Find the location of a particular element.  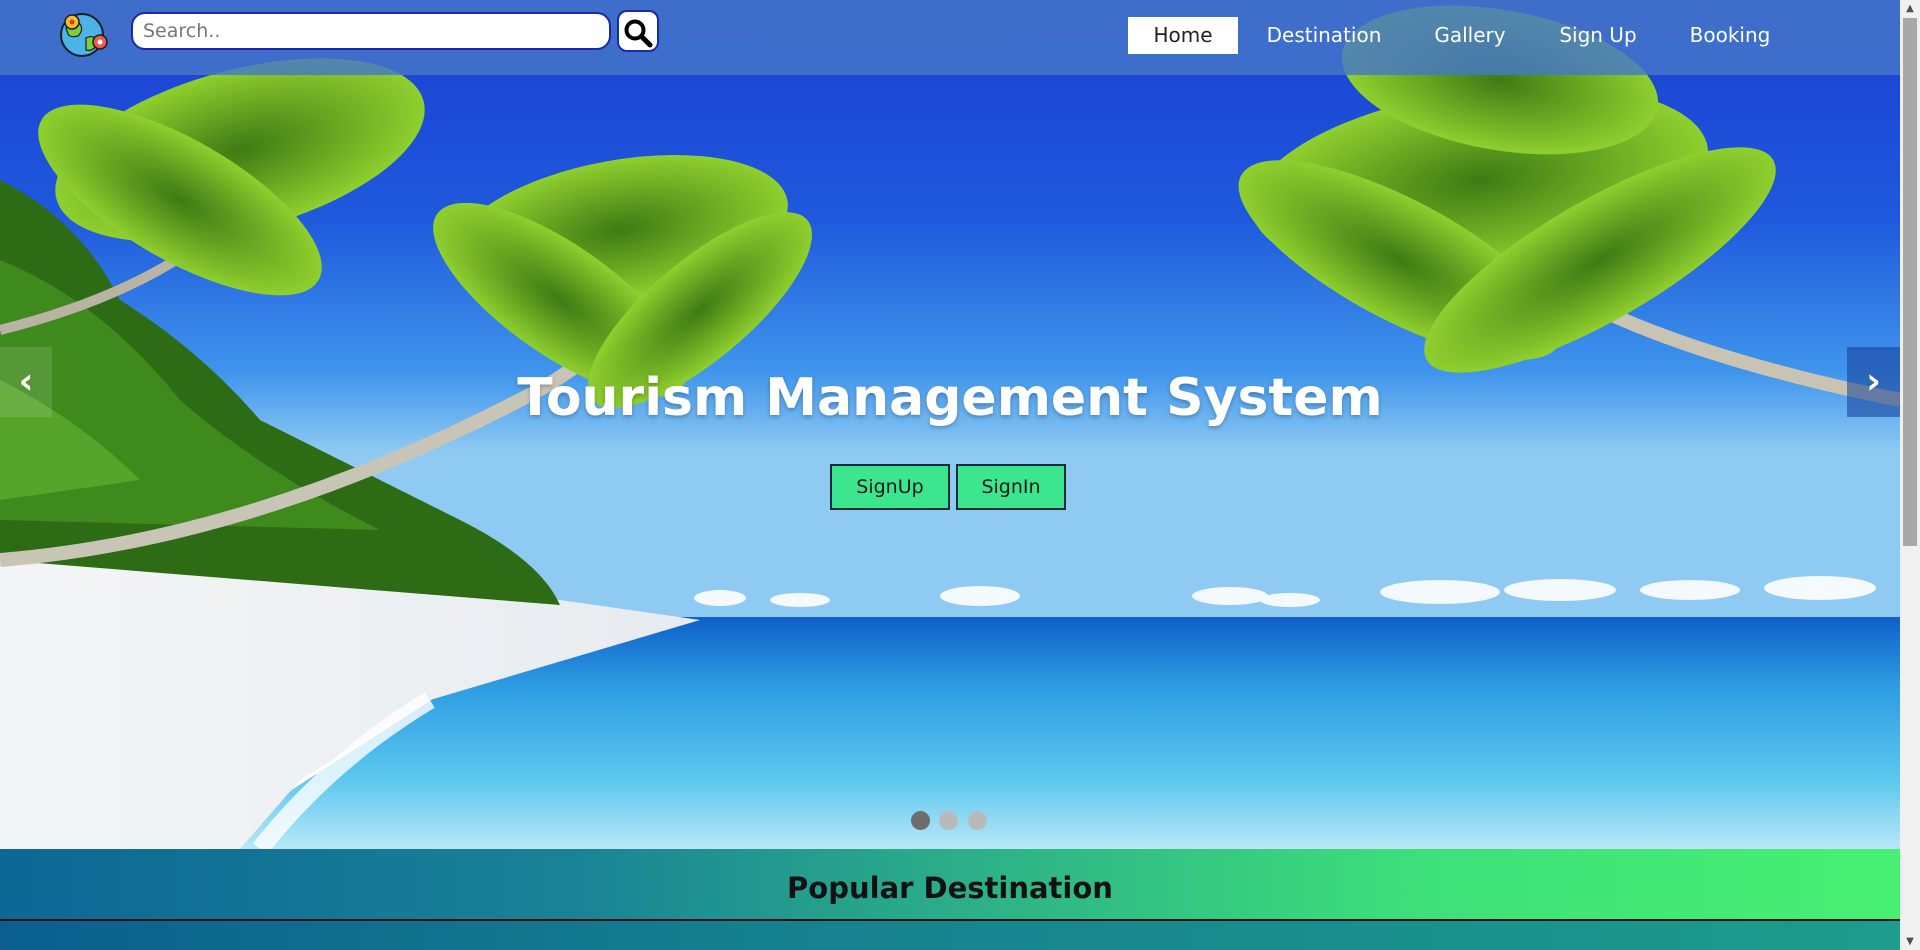

popular-destination-section: Popular Destination is located at coordinates (950, 899).